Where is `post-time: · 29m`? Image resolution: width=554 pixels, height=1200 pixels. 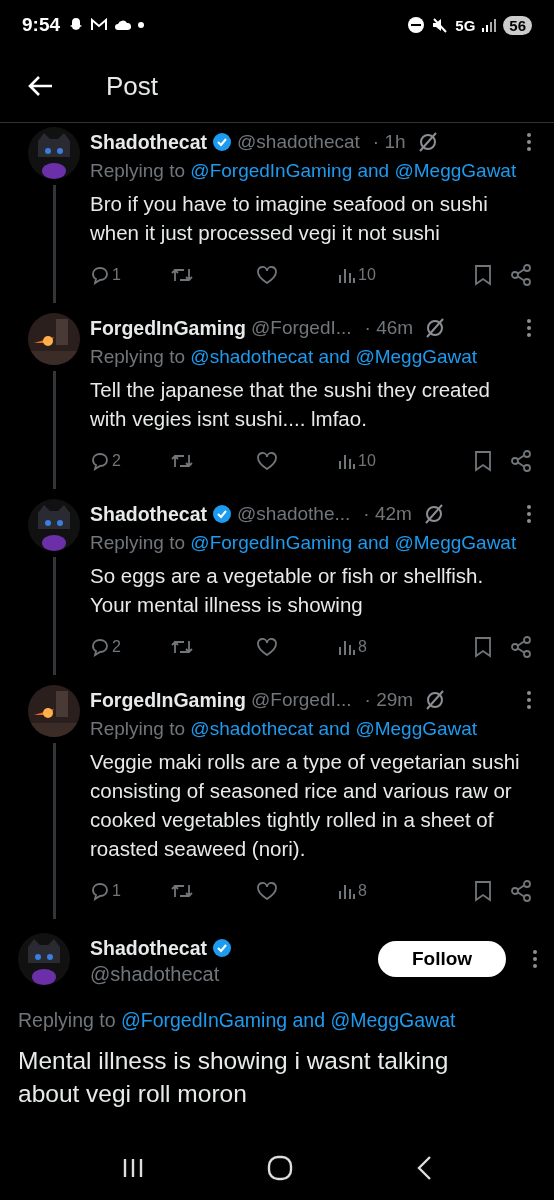
post-time: · 29m is located at coordinates (389, 700).